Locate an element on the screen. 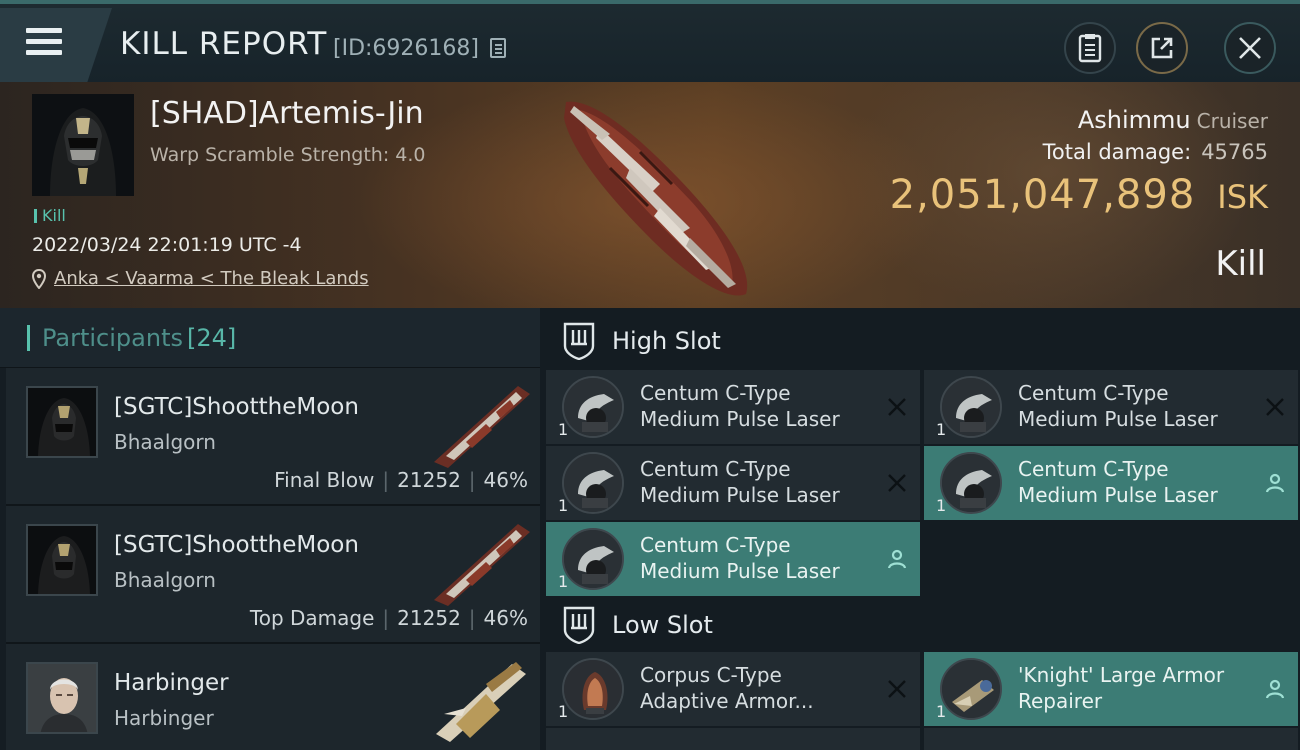  low-slot-icon is located at coordinates (579, 625).